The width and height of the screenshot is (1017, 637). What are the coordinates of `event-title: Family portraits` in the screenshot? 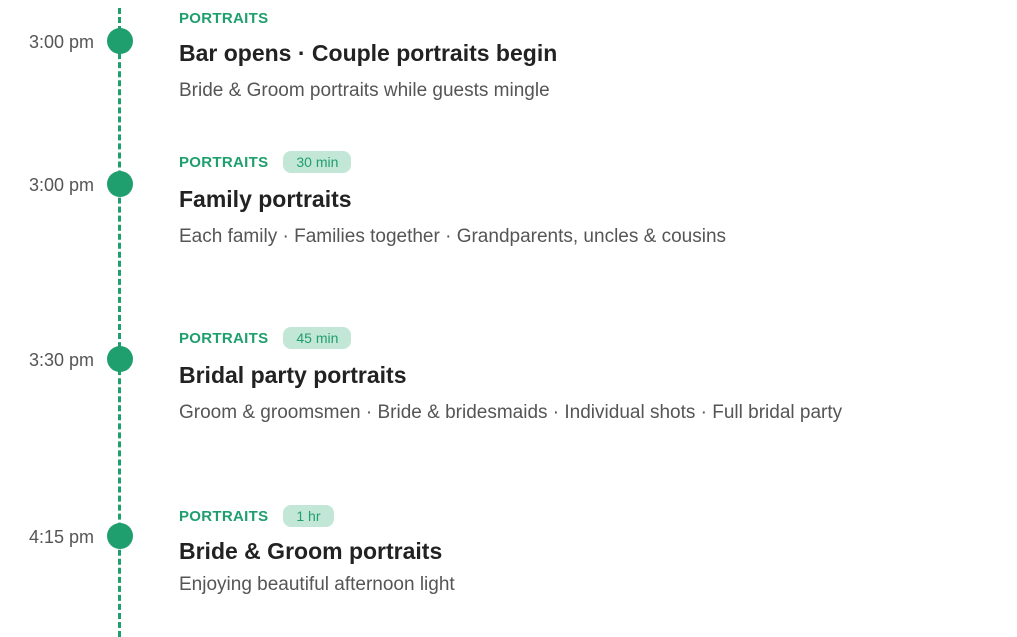 It's located at (265, 199).